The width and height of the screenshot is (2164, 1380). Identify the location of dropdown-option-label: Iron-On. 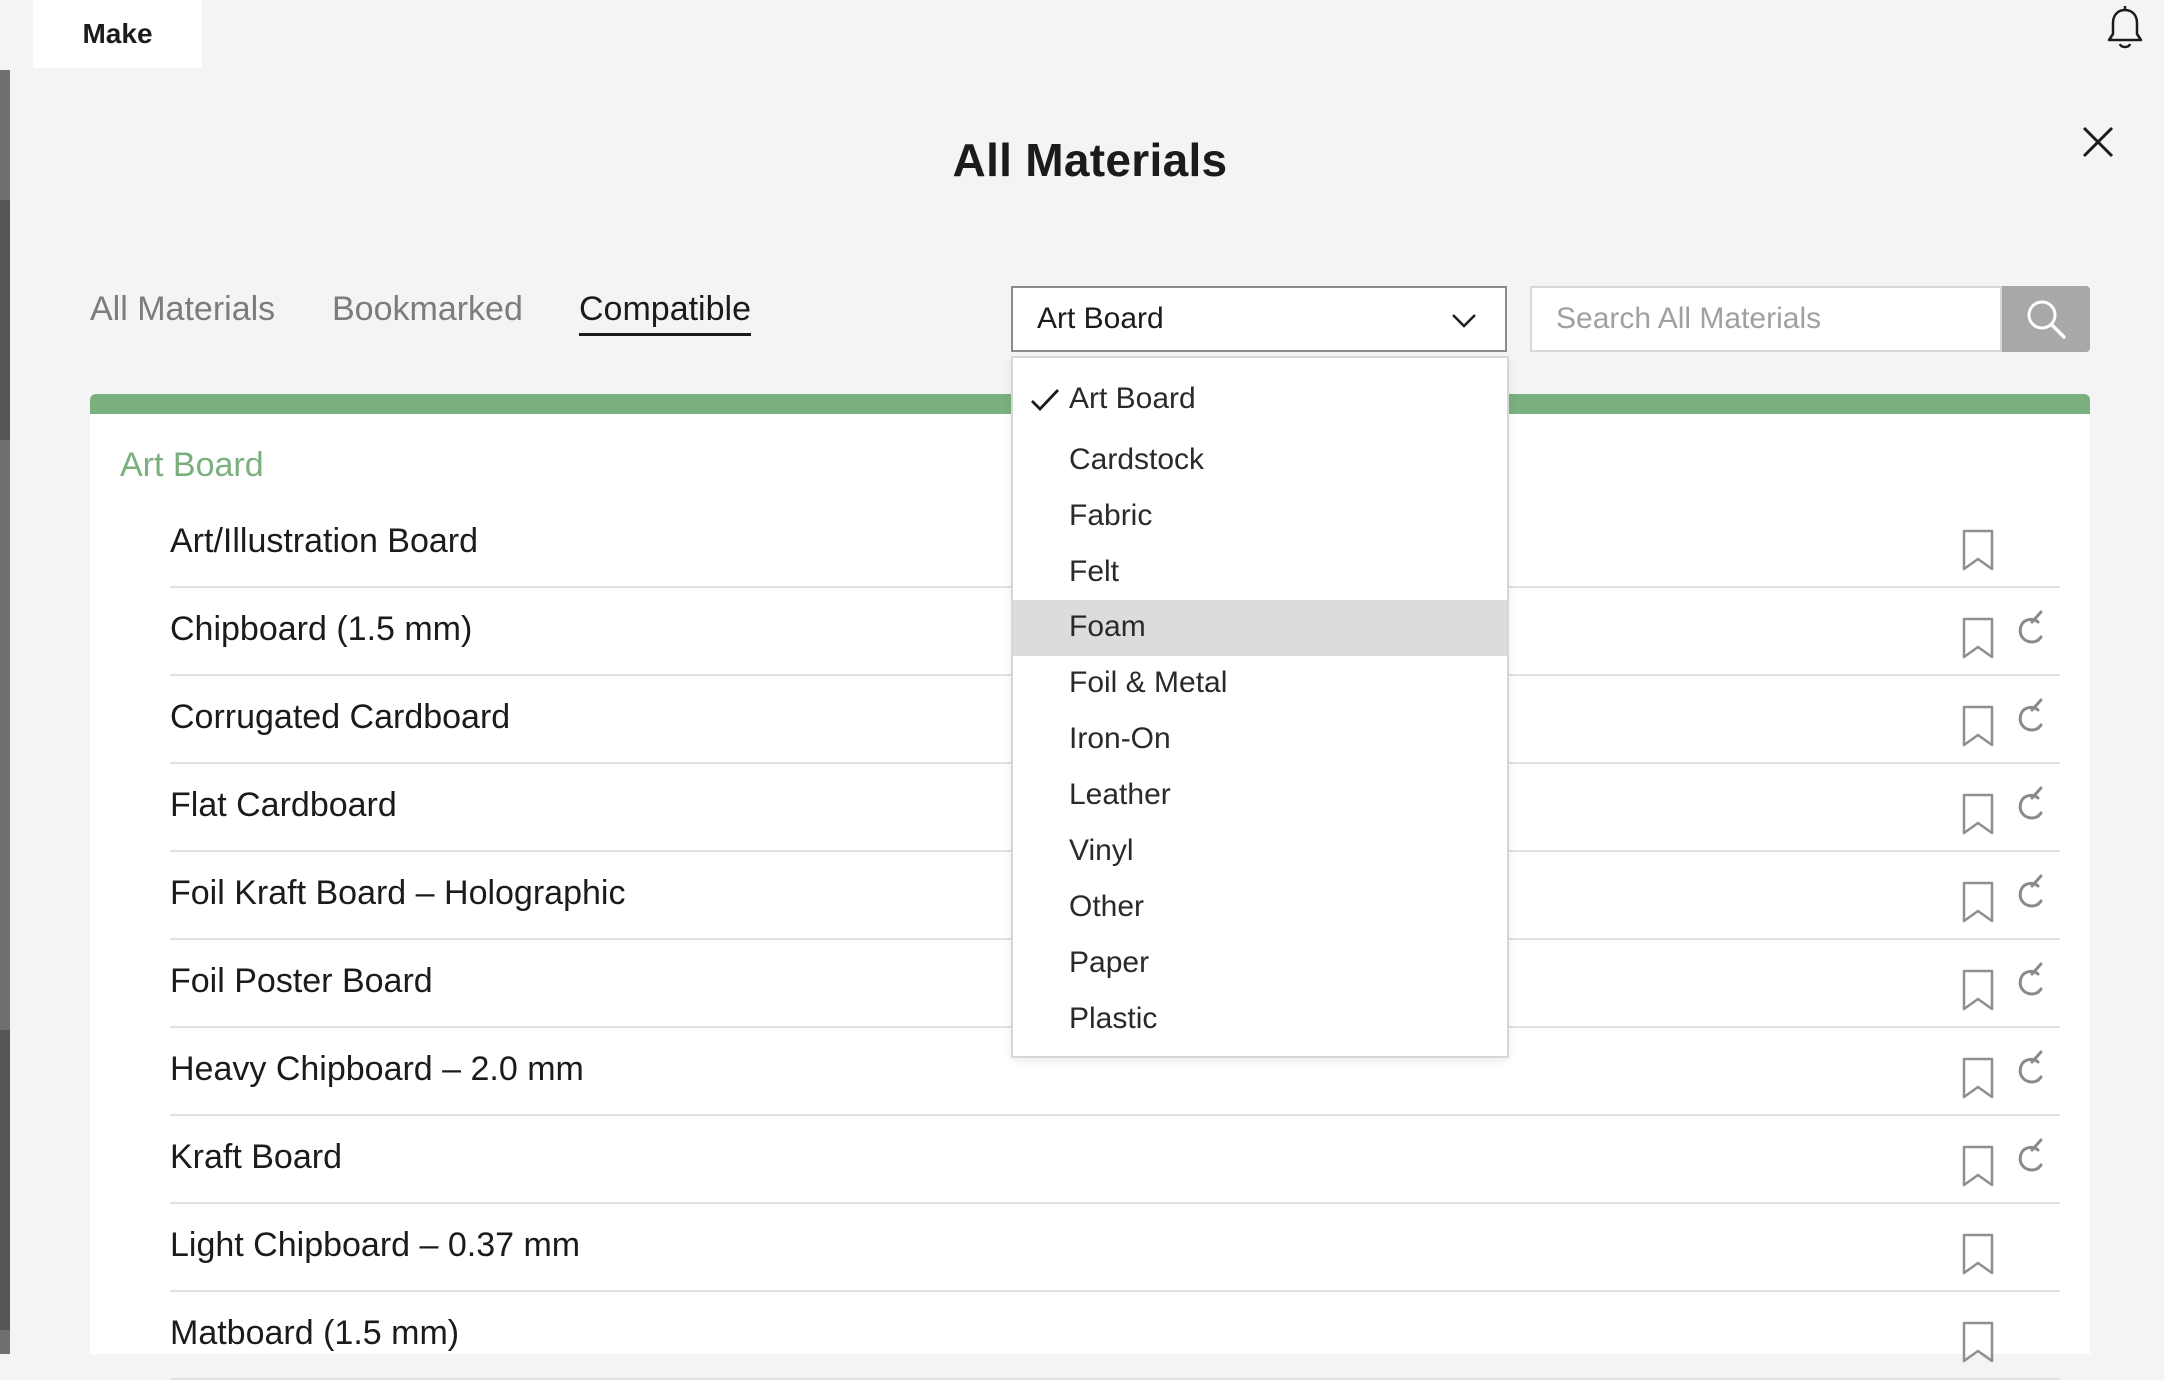
(1120, 738).